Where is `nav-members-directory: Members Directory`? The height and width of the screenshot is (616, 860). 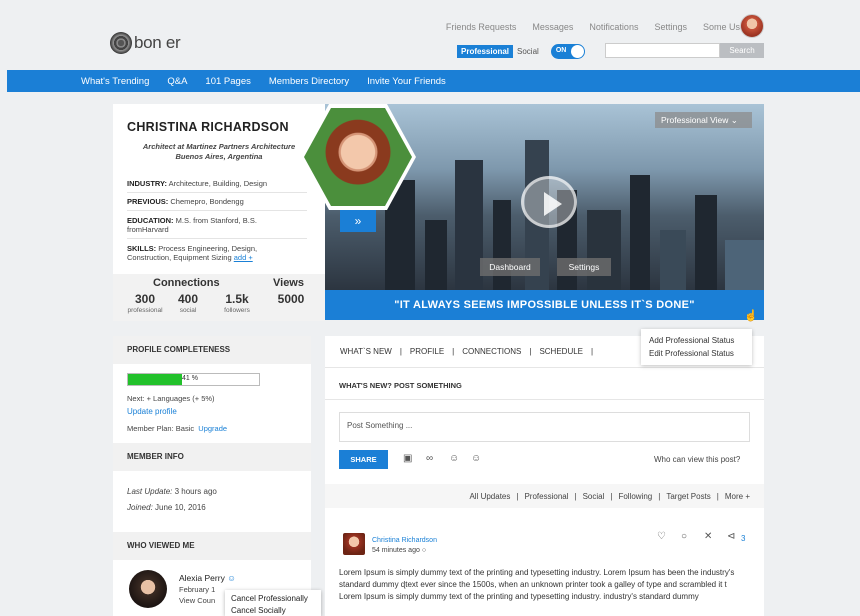 nav-members-directory: Members Directory is located at coordinates (309, 81).